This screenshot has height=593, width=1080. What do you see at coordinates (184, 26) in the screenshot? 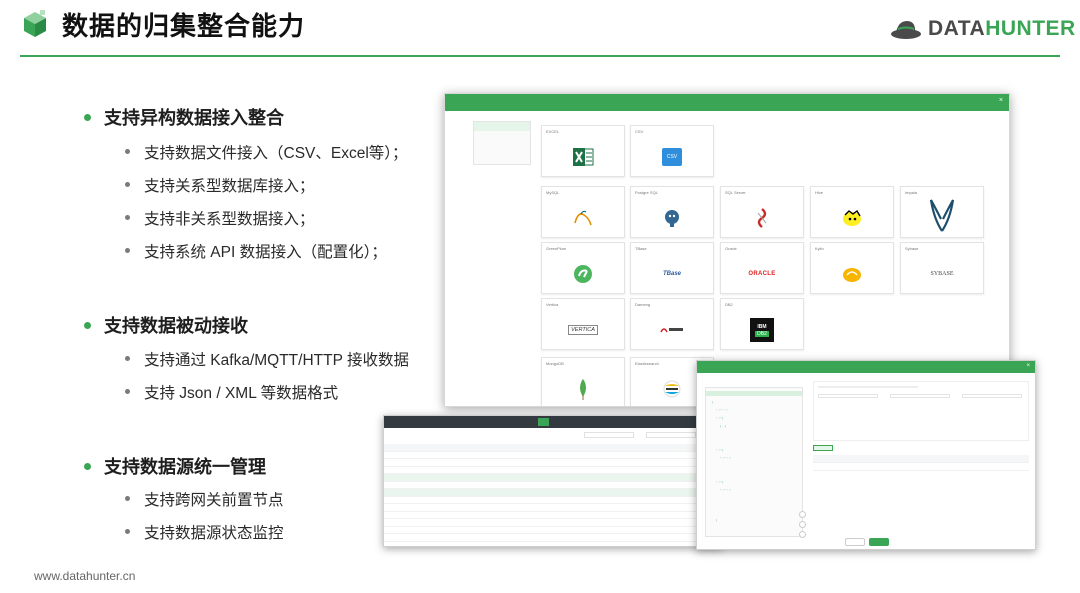
I see `page-title: 数据的归集整合能力` at bounding box center [184, 26].